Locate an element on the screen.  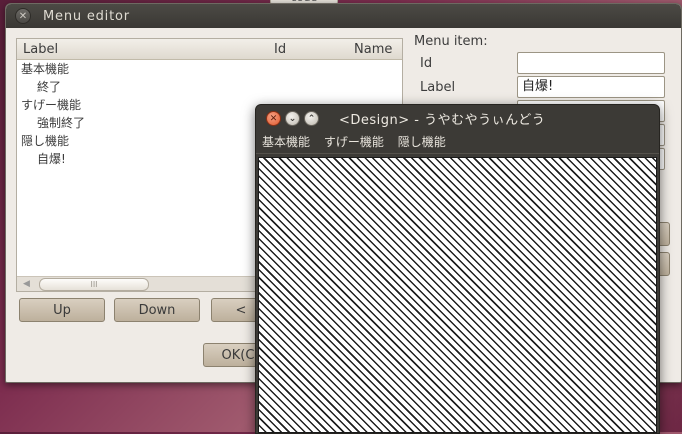
window-title: Menu editor is located at coordinates (86, 16).